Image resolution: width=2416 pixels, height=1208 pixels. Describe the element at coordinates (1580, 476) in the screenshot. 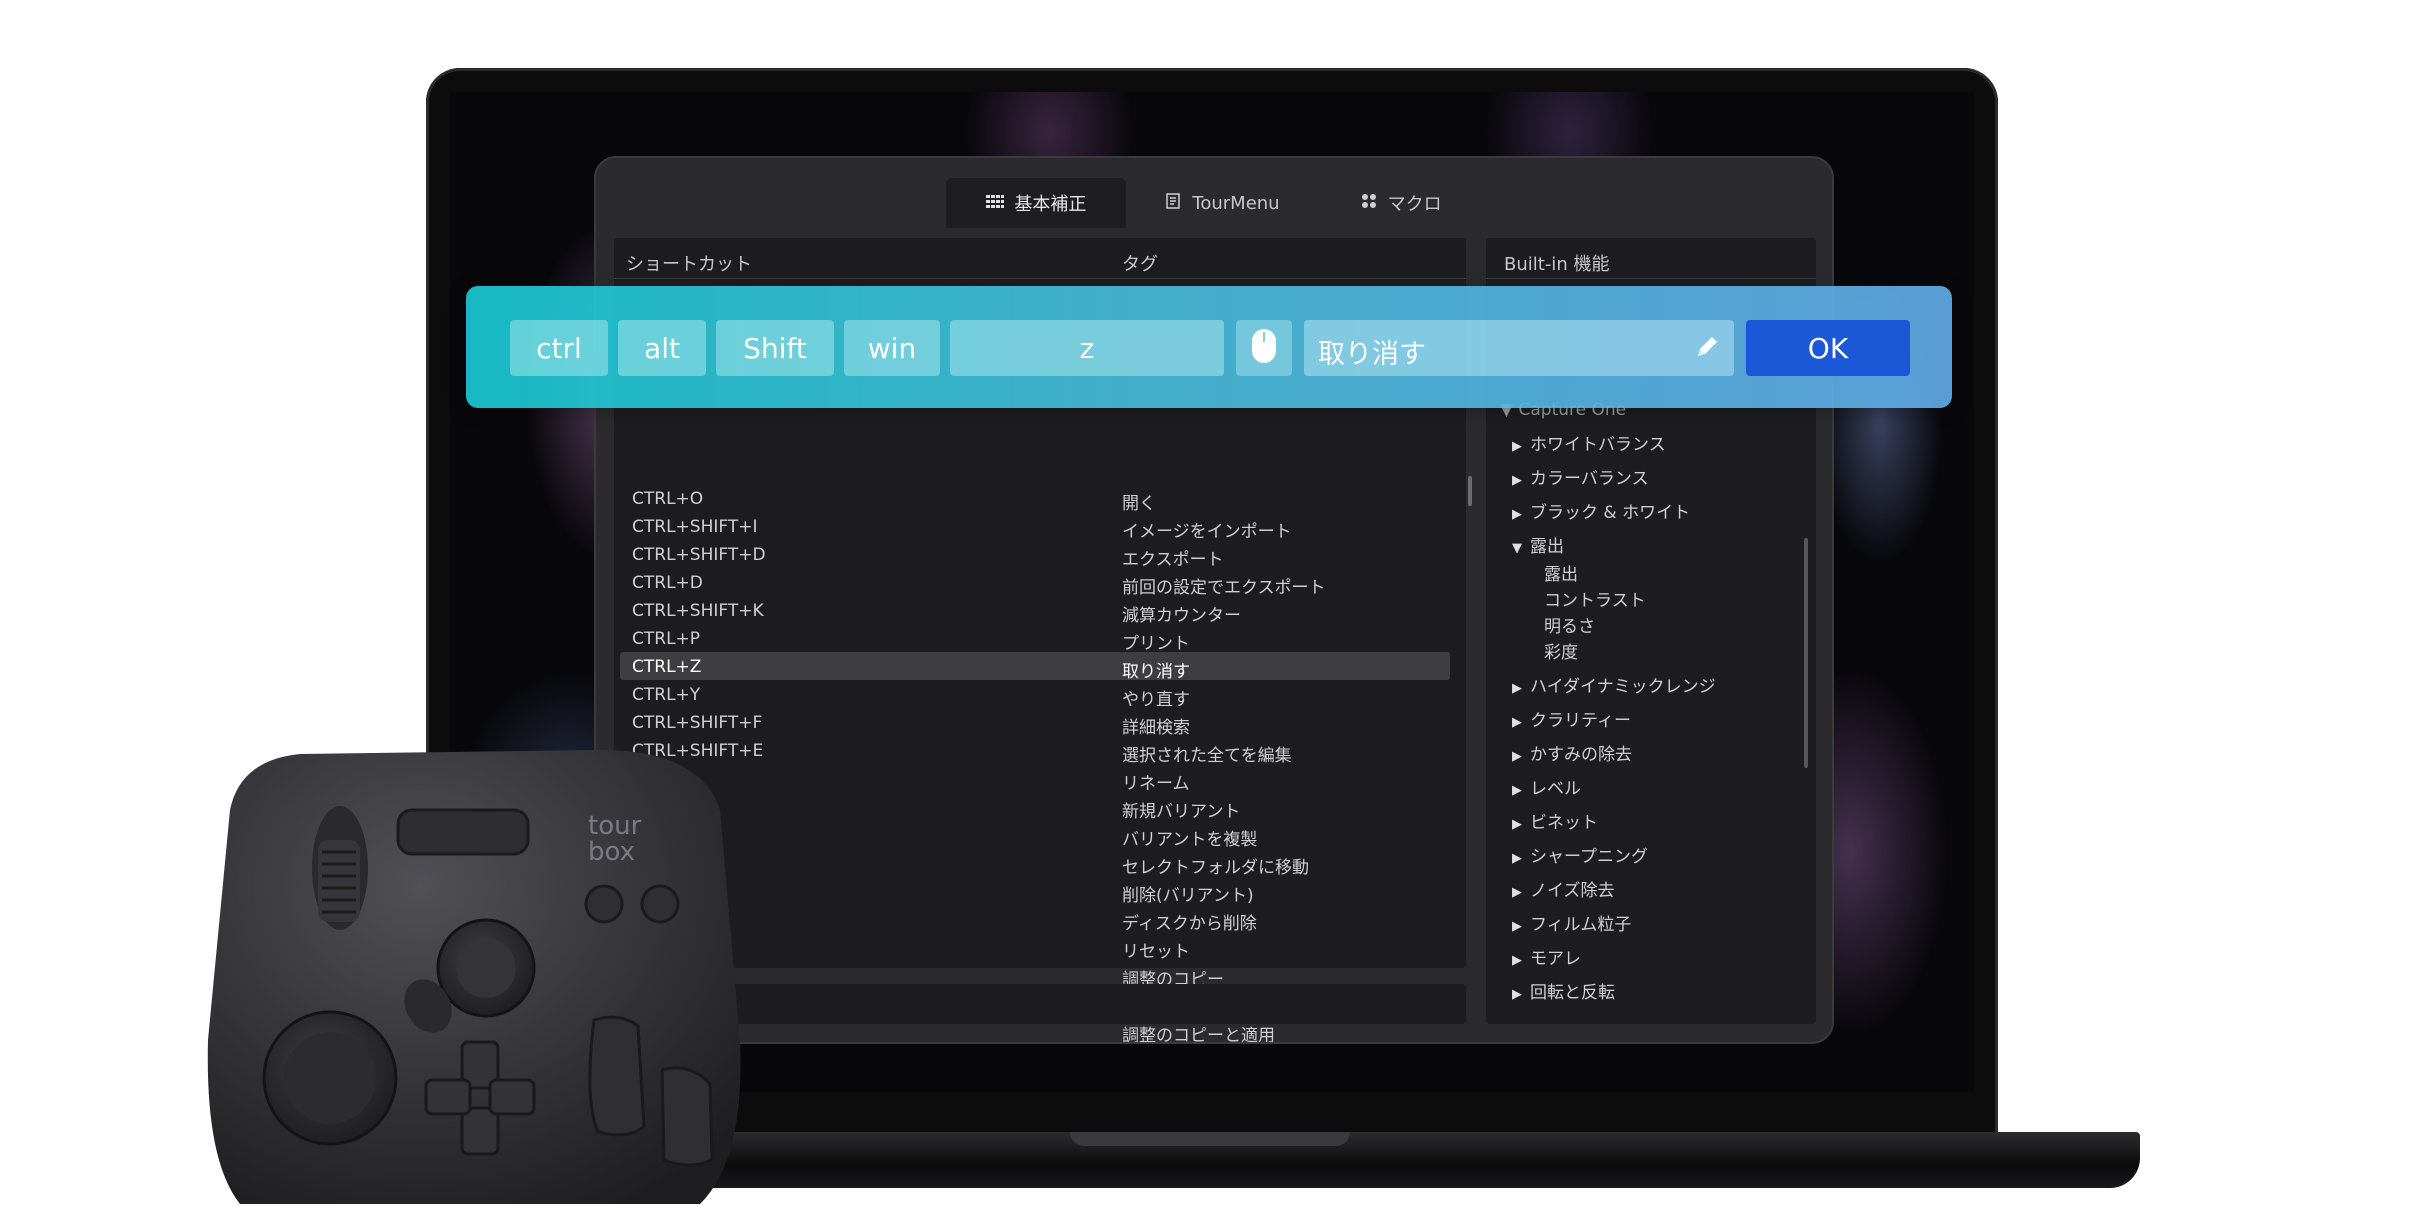

I see `tree-item: ▶ カラーバランス` at that location.